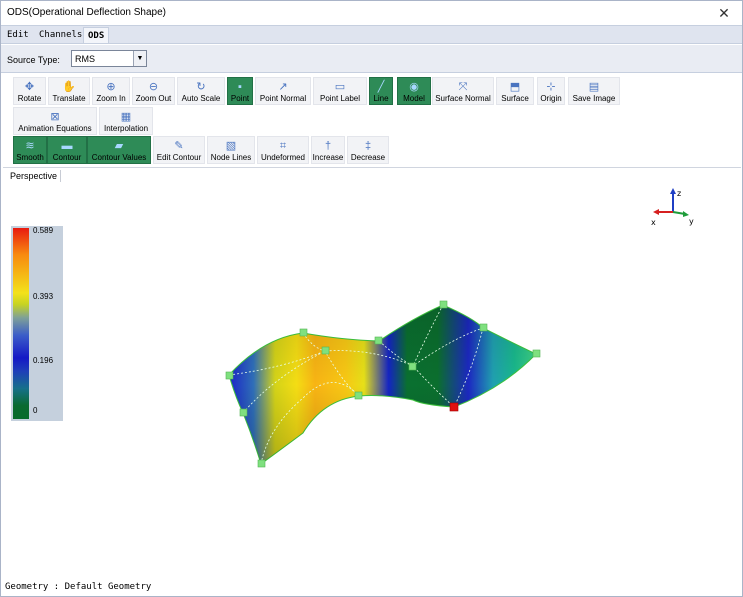 This screenshot has height=597, width=743. I want to click on interpolation-label: Interpolation, so click(126, 128).